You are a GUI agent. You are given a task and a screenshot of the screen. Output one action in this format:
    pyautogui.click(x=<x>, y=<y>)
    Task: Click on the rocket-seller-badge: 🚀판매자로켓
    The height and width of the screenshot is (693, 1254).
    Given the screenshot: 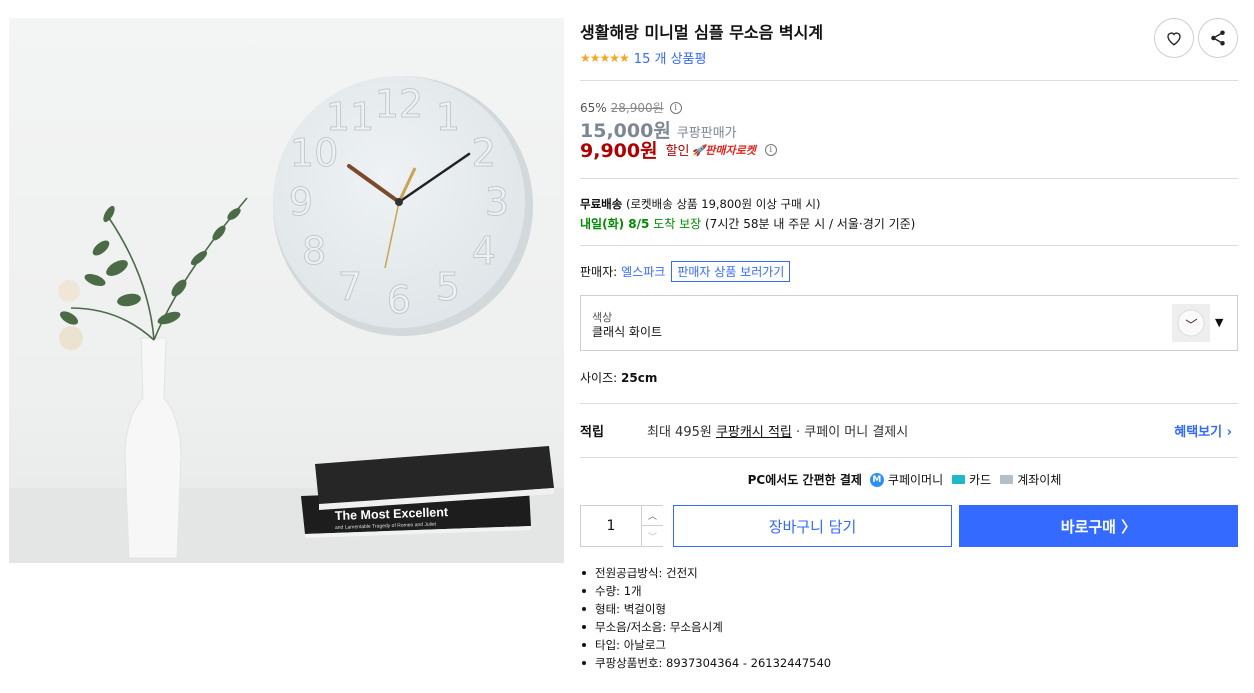 What is the action you would take?
    pyautogui.click(x=723, y=150)
    